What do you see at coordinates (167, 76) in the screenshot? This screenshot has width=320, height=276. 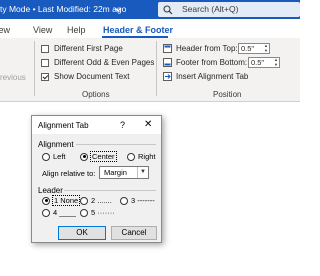 I see `alignment-tab-icon` at bounding box center [167, 76].